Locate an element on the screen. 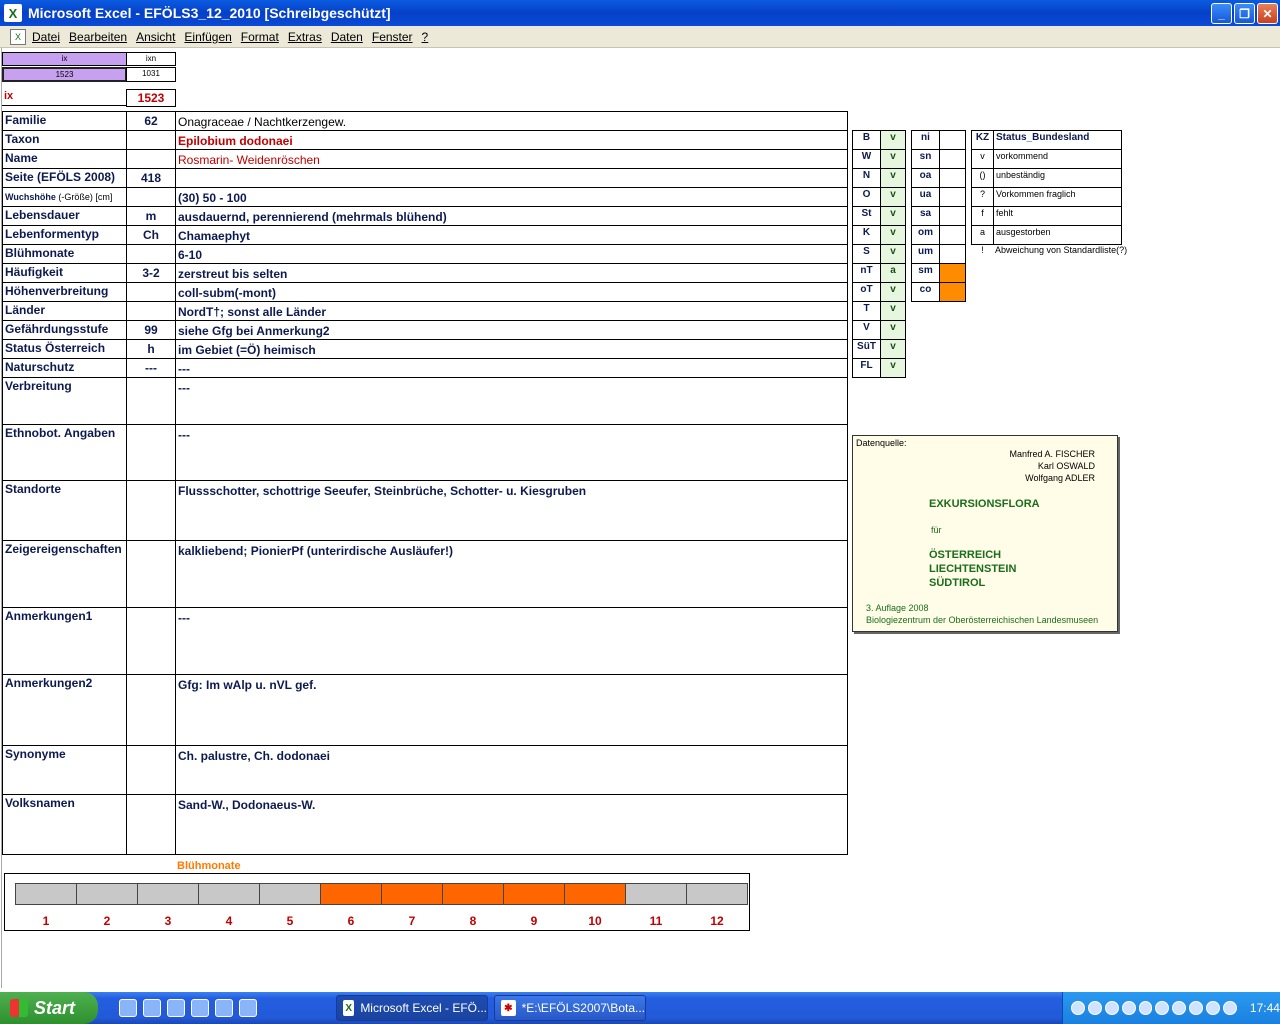  document-icon: X is located at coordinates (18, 36).